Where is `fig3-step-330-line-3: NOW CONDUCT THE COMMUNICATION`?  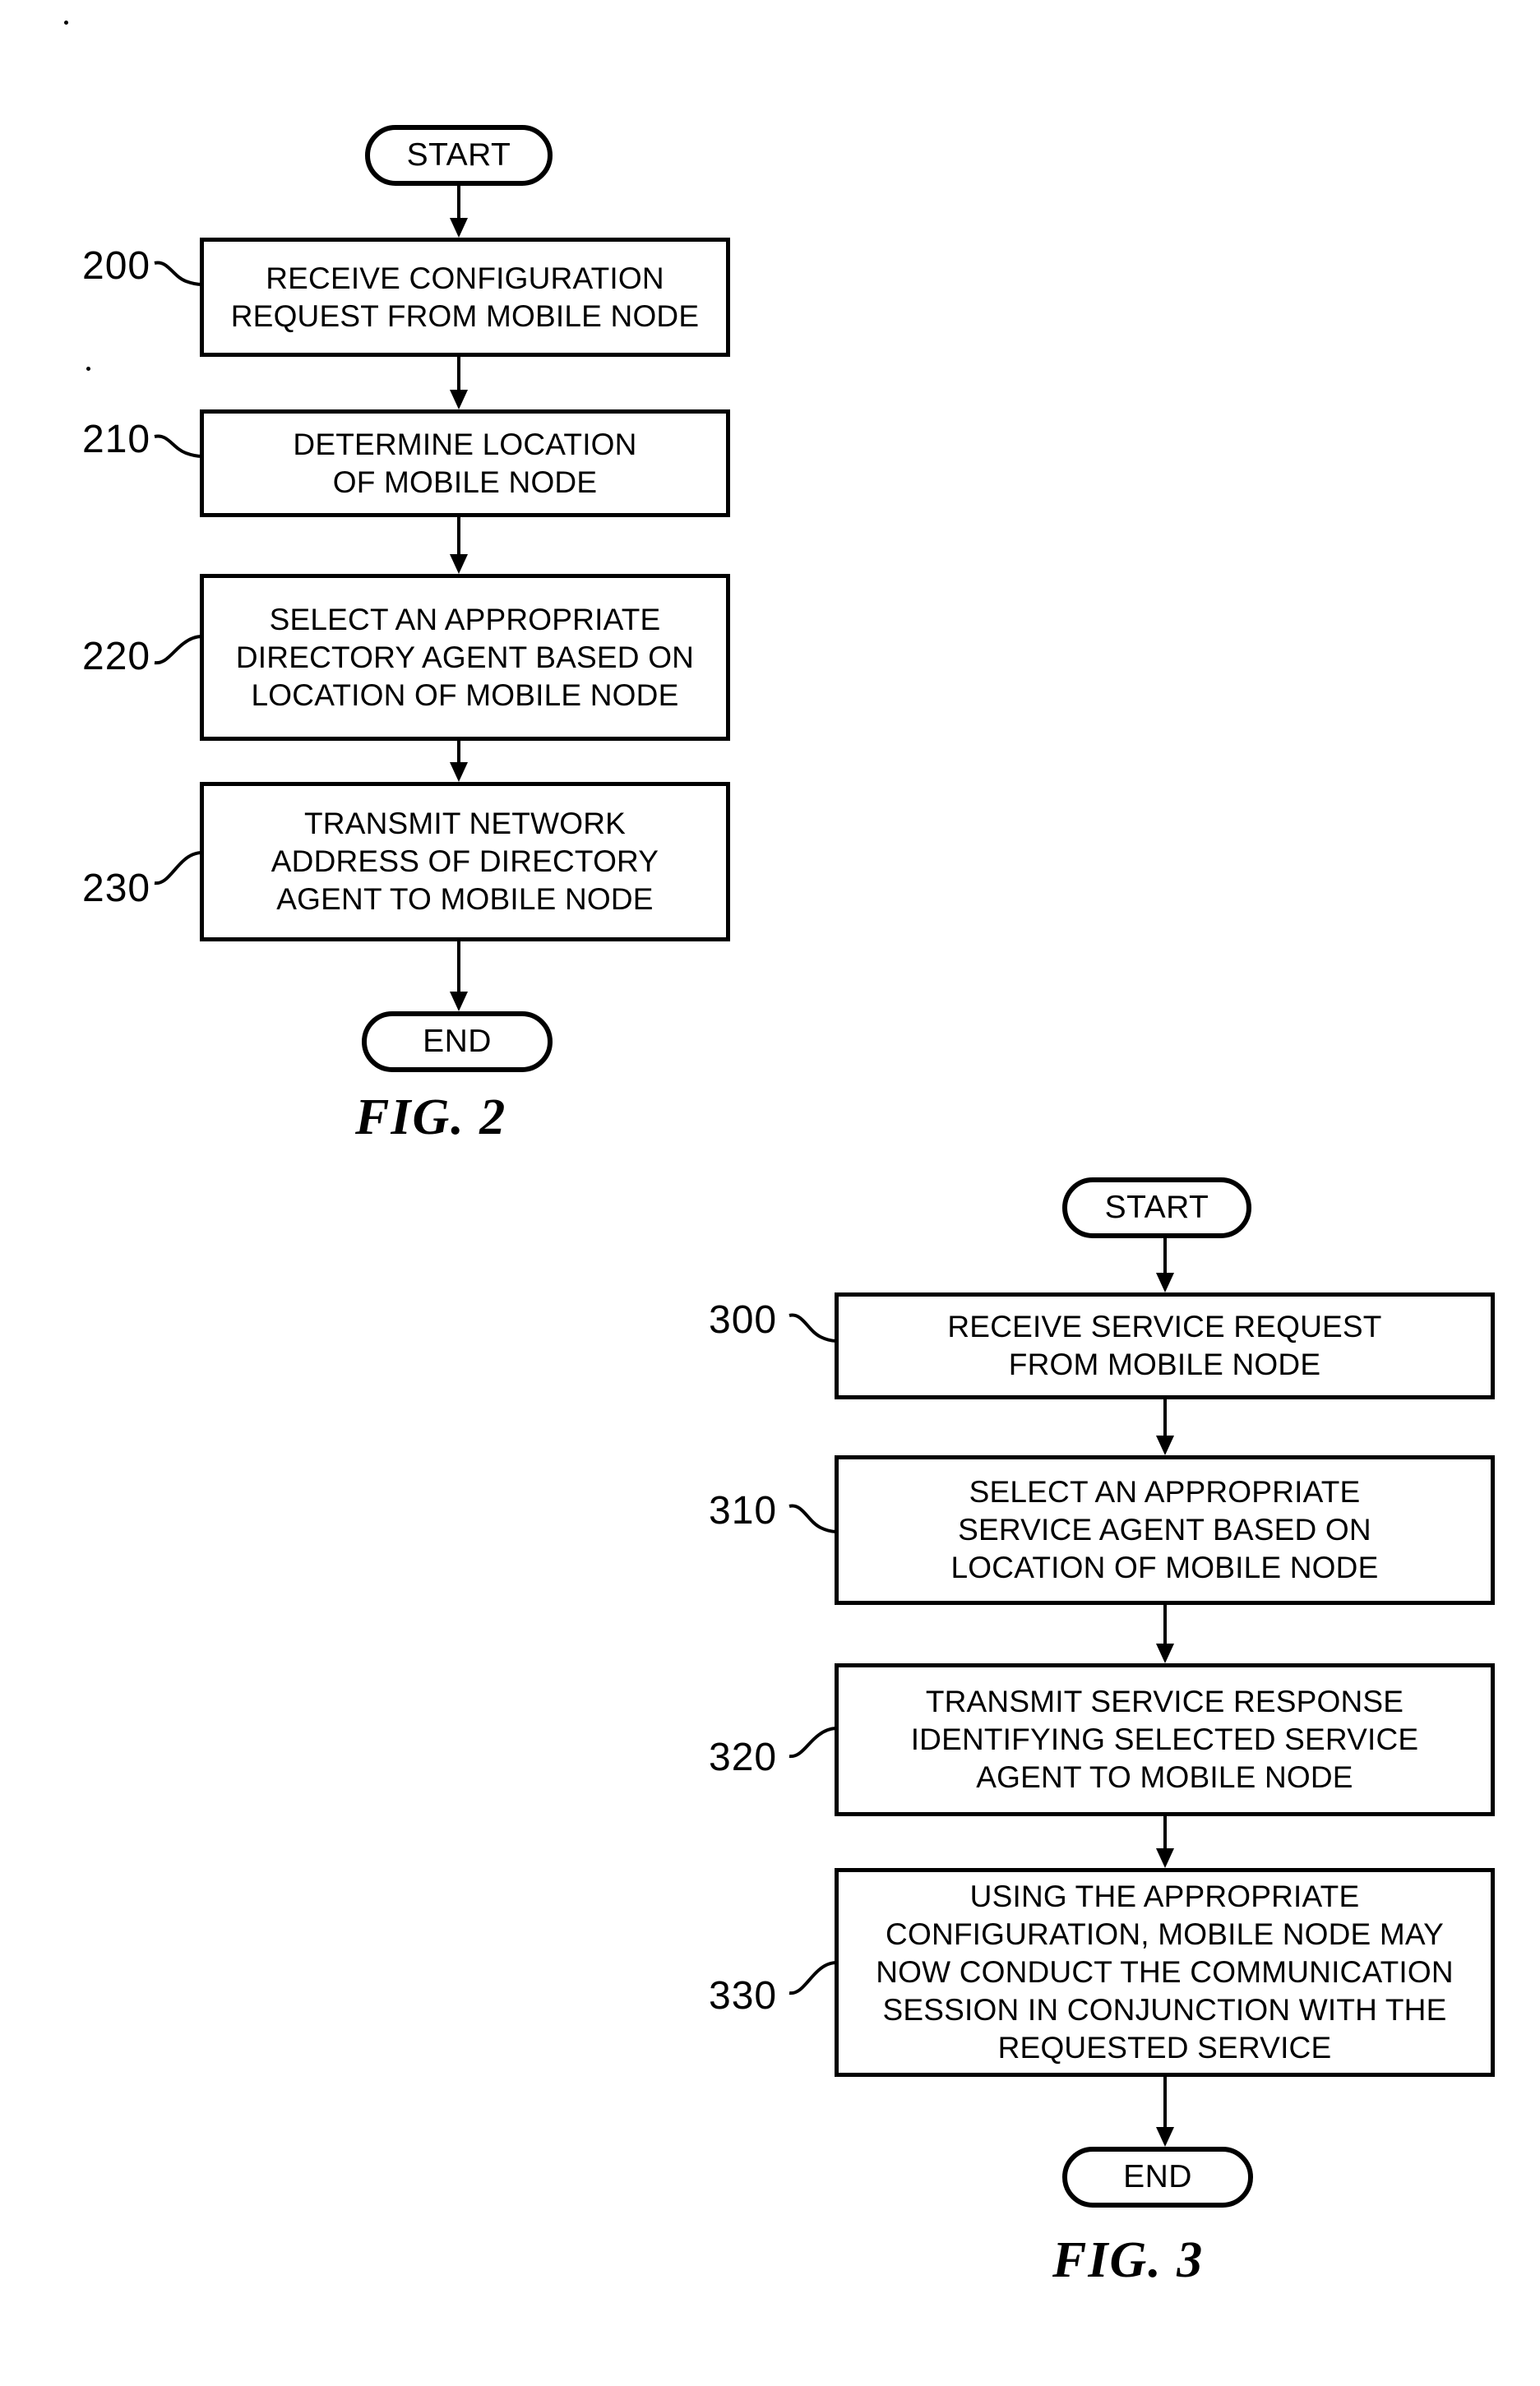 fig3-step-330-line-3: NOW CONDUCT THE COMMUNICATION is located at coordinates (1165, 1972).